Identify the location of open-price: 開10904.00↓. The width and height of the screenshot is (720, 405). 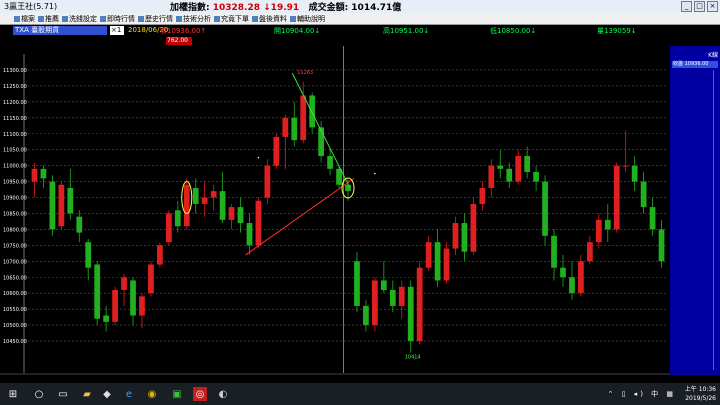
(297, 31).